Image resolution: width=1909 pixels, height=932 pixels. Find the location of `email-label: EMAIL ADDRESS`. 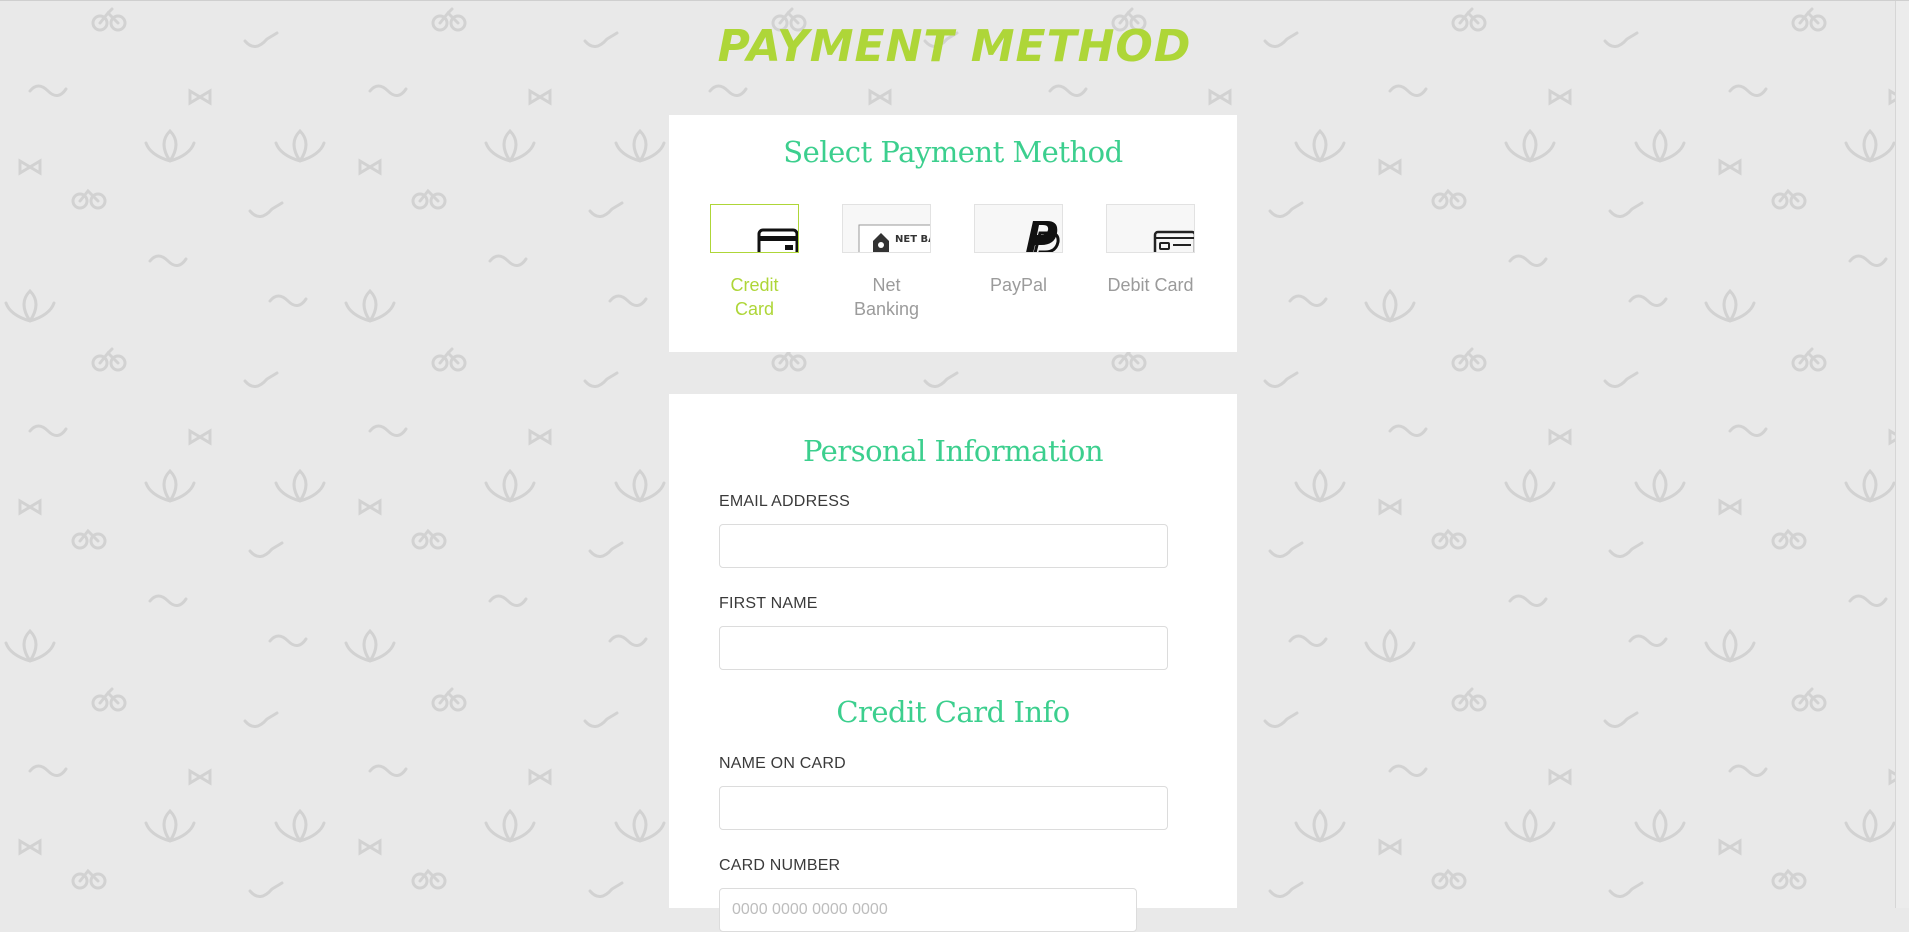

email-label: EMAIL ADDRESS is located at coordinates (784, 501).